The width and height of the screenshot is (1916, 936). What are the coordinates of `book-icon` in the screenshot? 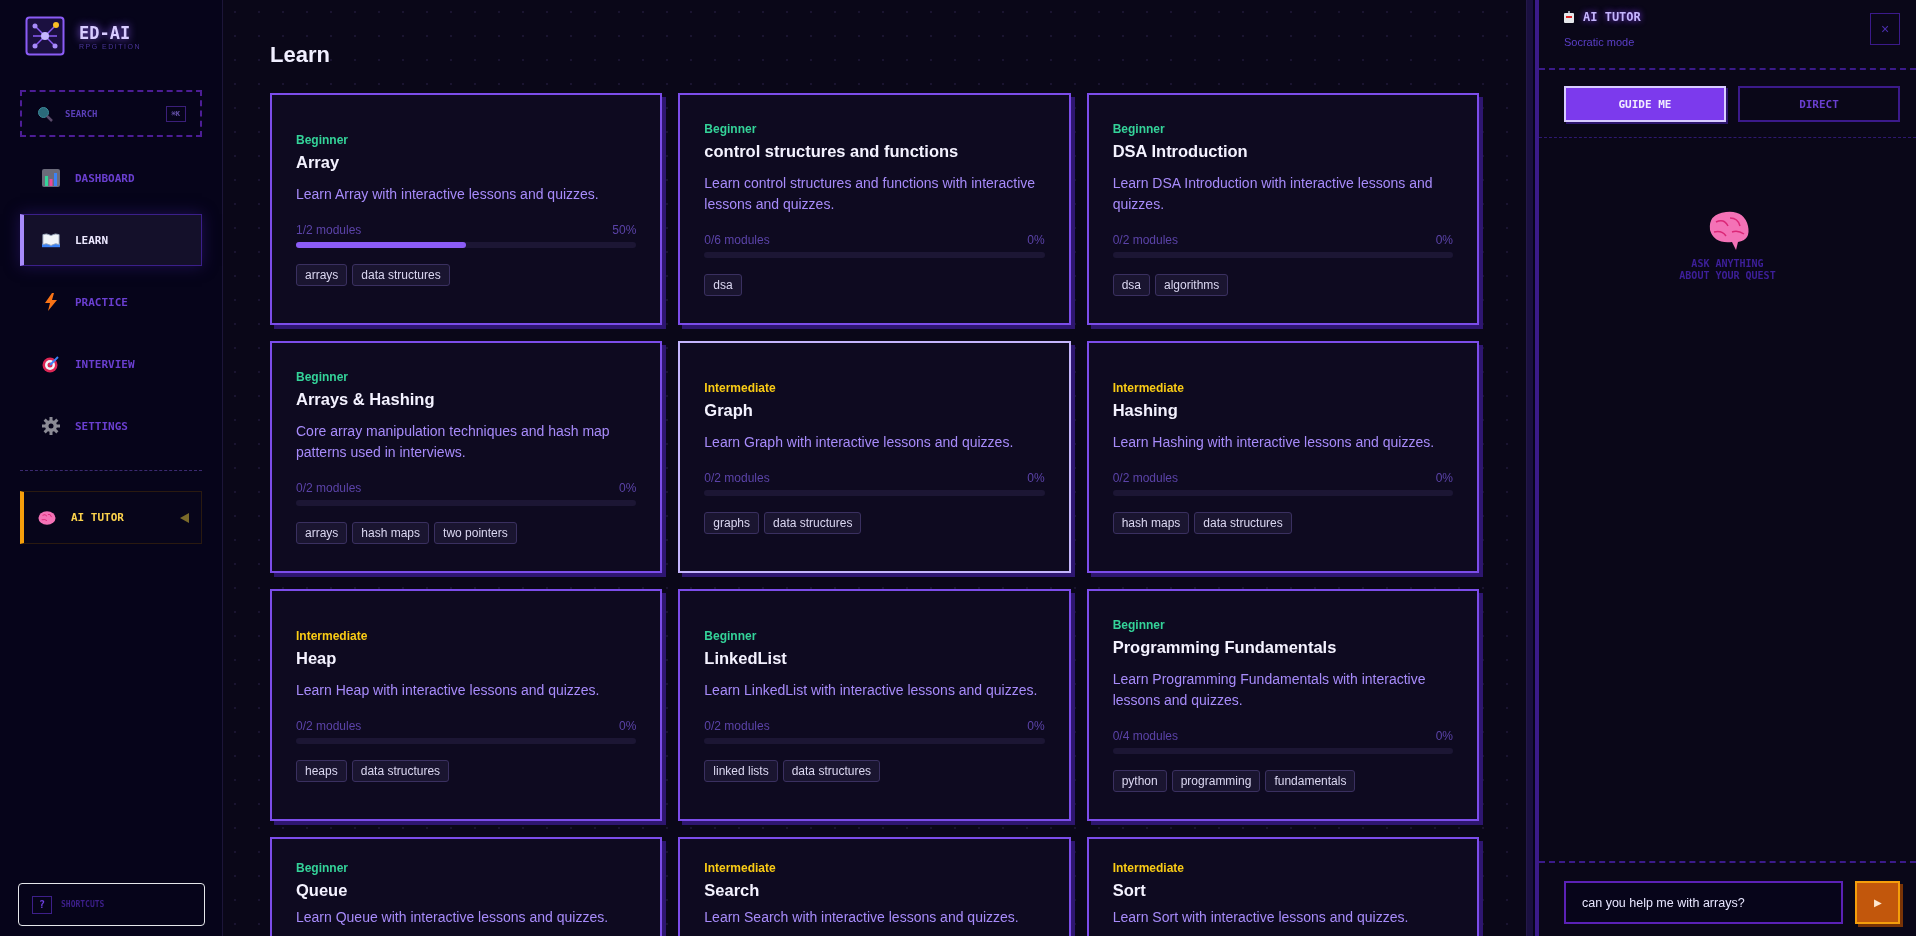 It's located at (51, 240).